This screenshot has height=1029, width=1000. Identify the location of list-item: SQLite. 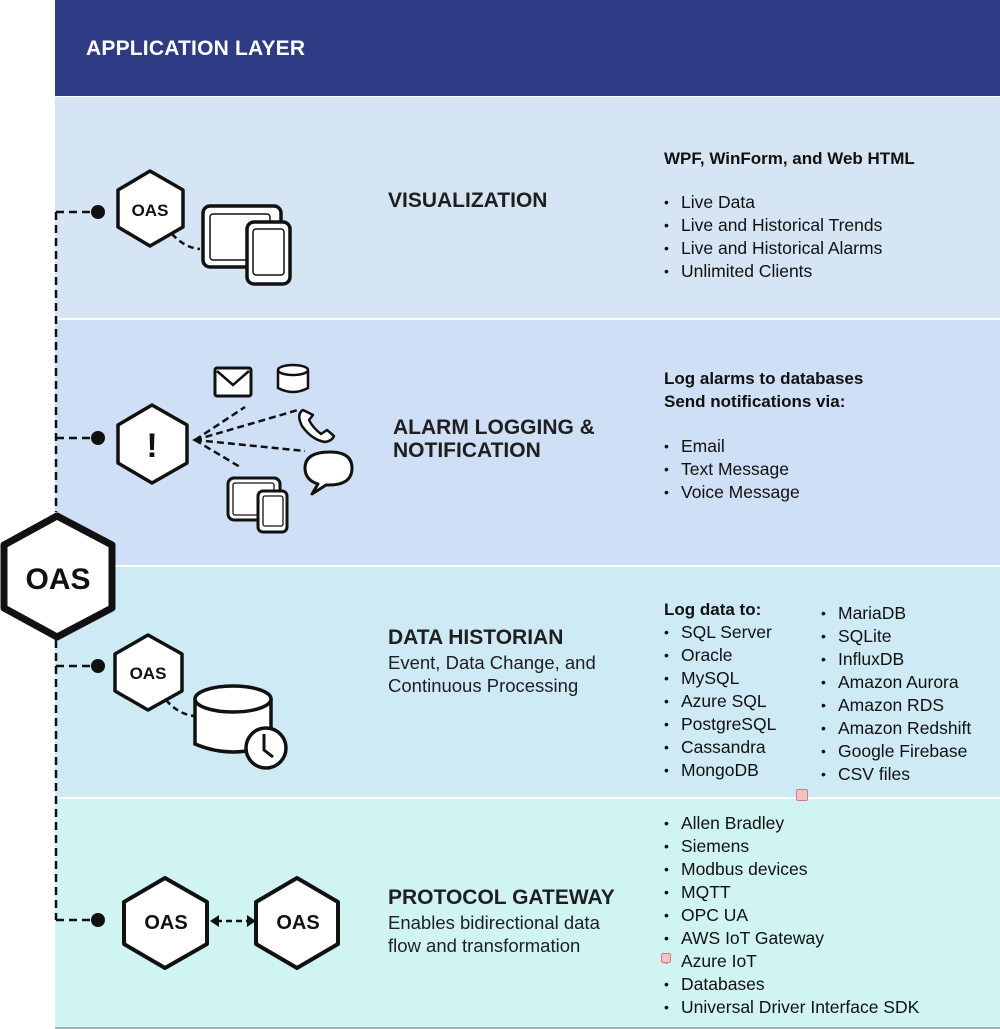
(896, 636).